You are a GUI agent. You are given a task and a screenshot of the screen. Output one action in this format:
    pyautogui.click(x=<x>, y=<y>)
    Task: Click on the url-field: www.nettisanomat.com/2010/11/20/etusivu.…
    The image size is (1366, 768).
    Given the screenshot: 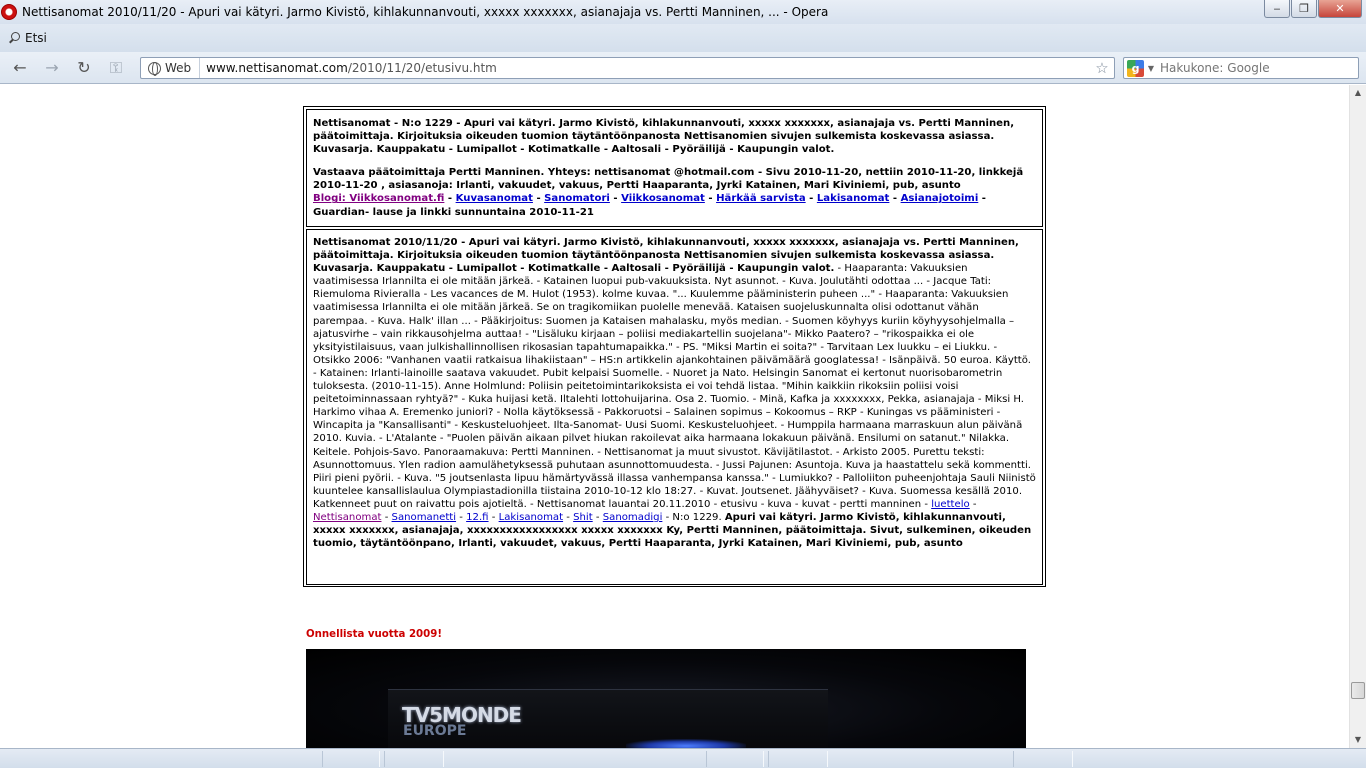 What is the action you would take?
    pyautogui.click(x=646, y=68)
    